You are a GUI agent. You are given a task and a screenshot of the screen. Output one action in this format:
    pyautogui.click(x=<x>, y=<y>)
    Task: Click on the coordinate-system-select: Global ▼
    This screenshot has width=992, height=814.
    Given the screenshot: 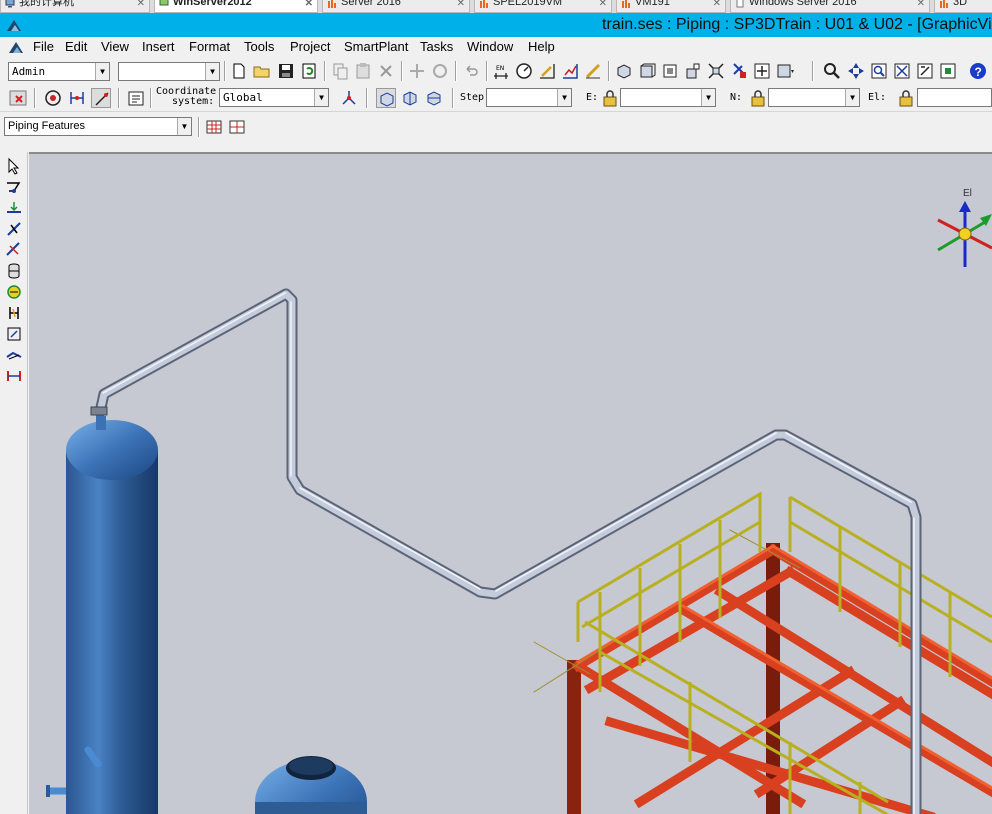 What is the action you would take?
    pyautogui.click(x=274, y=97)
    